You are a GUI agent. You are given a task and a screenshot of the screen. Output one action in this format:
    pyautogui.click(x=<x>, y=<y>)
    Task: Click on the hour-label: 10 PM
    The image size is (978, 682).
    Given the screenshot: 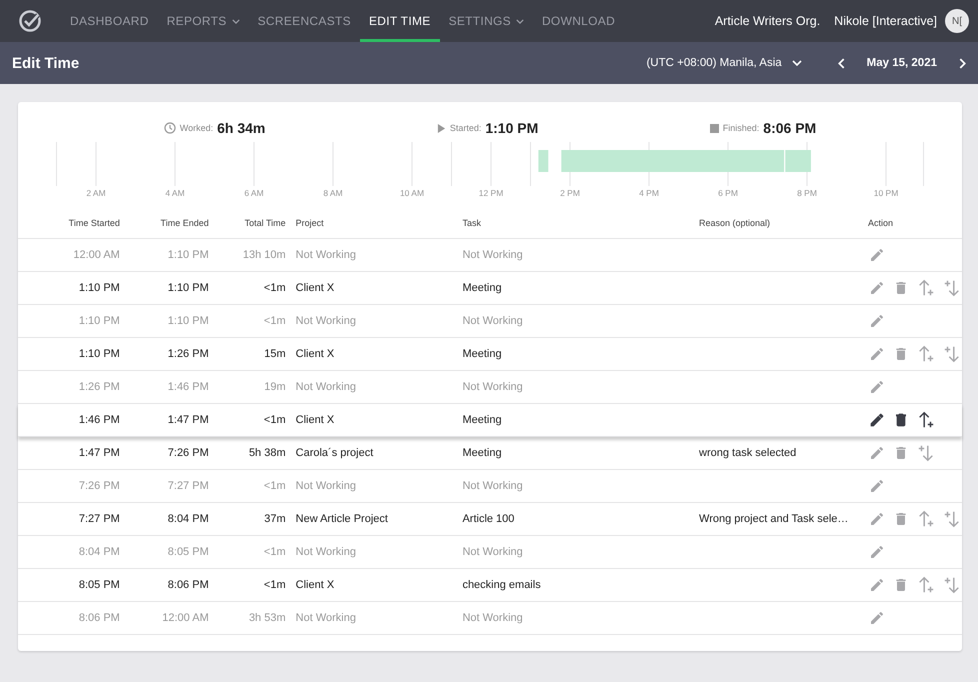 What is the action you would take?
    pyautogui.click(x=886, y=193)
    